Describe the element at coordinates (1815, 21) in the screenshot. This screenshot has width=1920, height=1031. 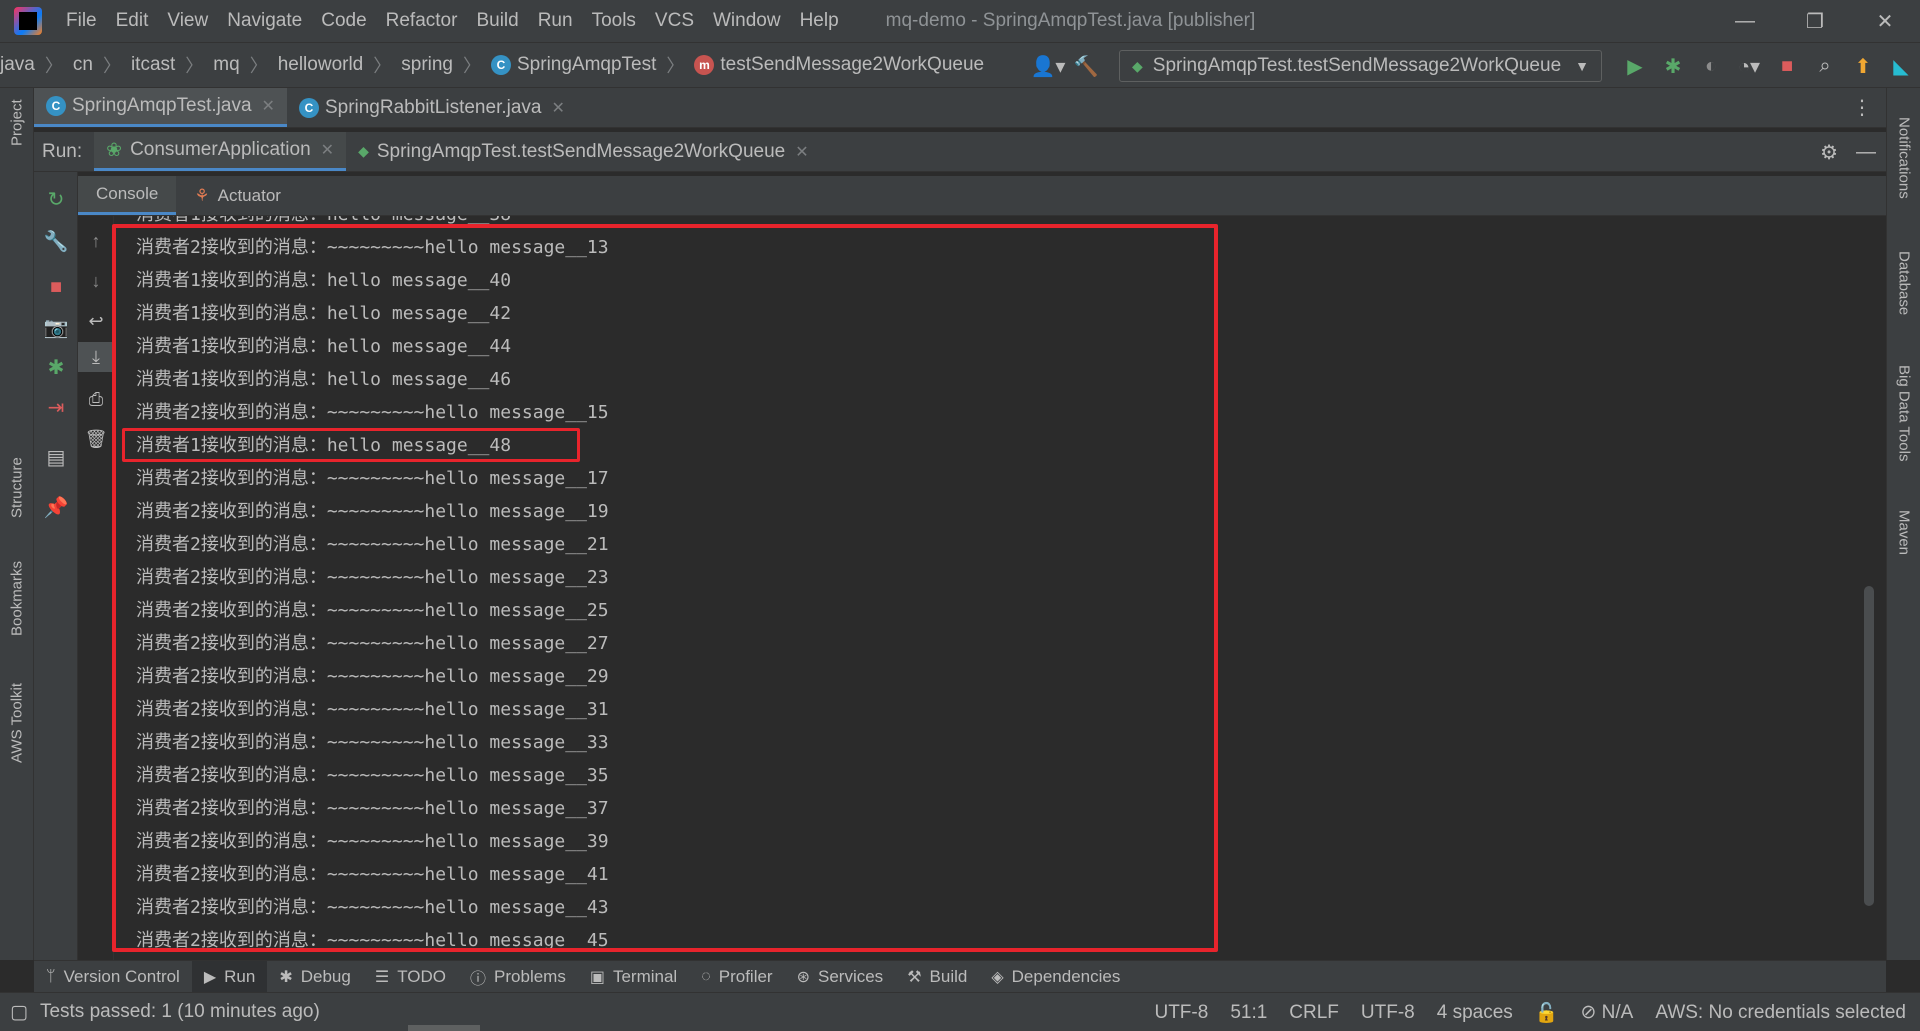
I see `restore-button: ❐` at that location.